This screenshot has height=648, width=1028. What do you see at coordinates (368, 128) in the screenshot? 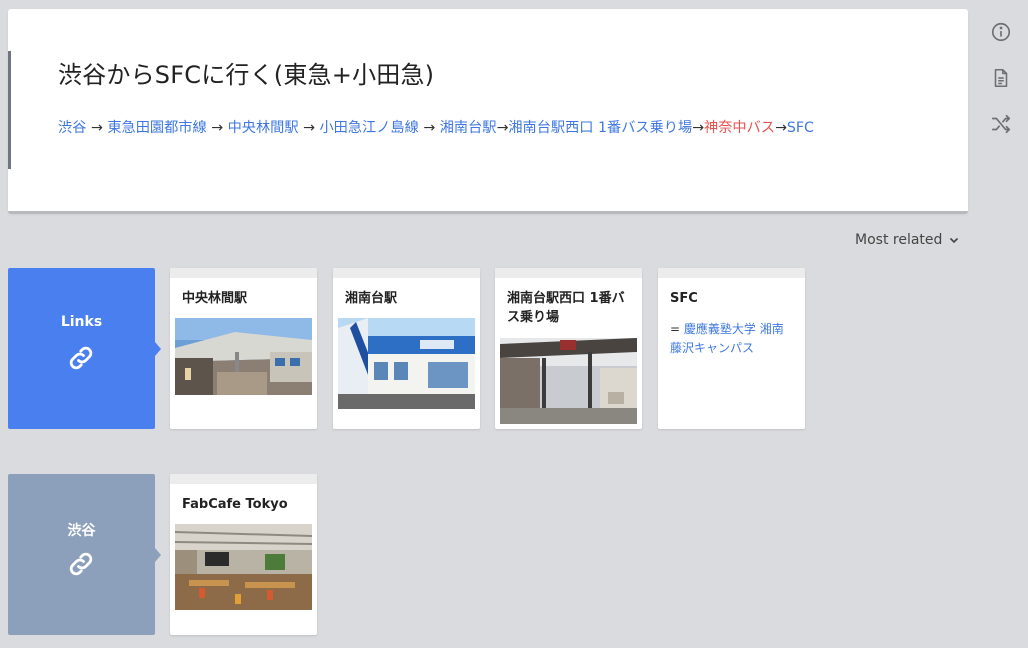
I see `route-link-enoshima-line: 小田急江ノ島線` at bounding box center [368, 128].